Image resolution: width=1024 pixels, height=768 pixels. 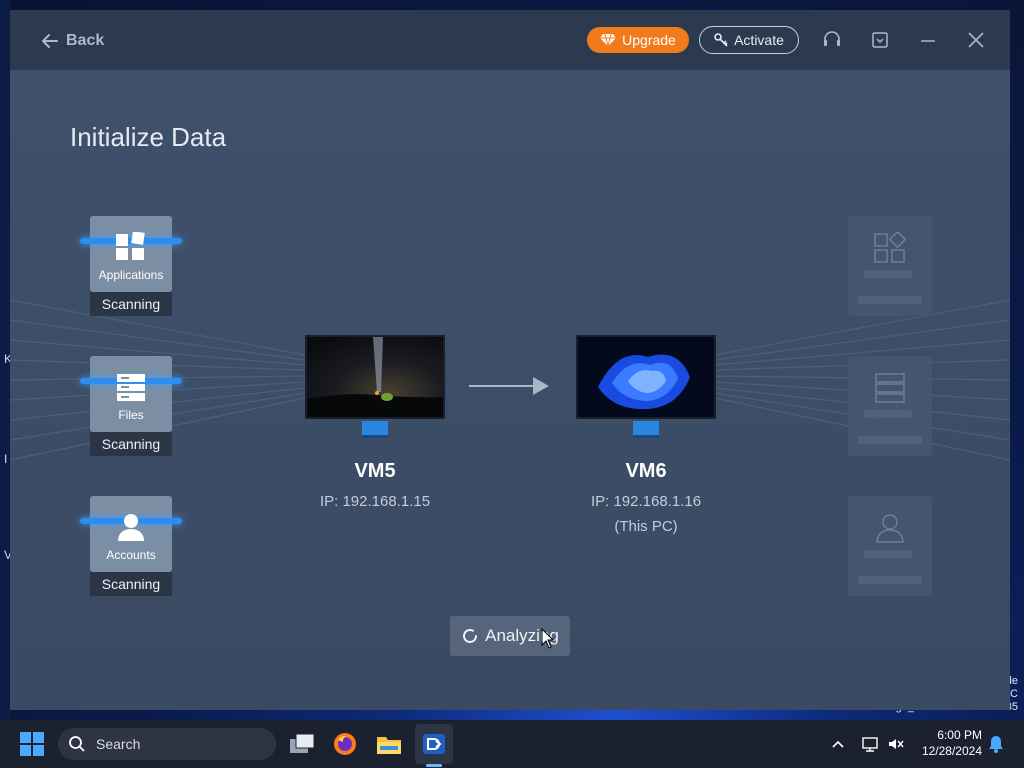 I want to click on clock-time: 6:00 PM, so click(x=959, y=735).